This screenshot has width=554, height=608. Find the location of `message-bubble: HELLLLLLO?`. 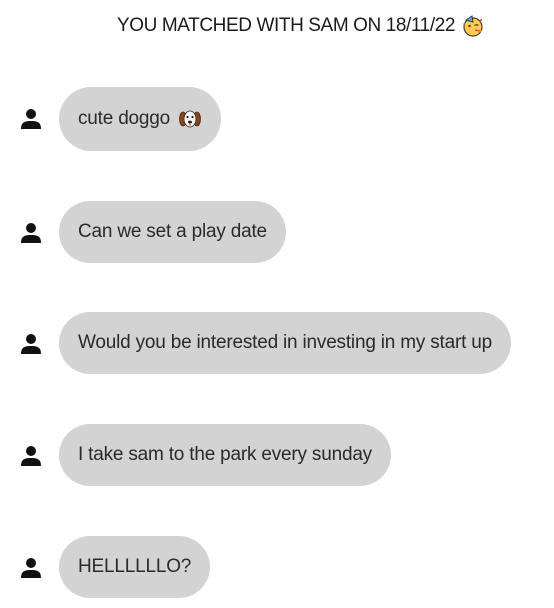

message-bubble: HELLLLLLO? is located at coordinates (135, 567).